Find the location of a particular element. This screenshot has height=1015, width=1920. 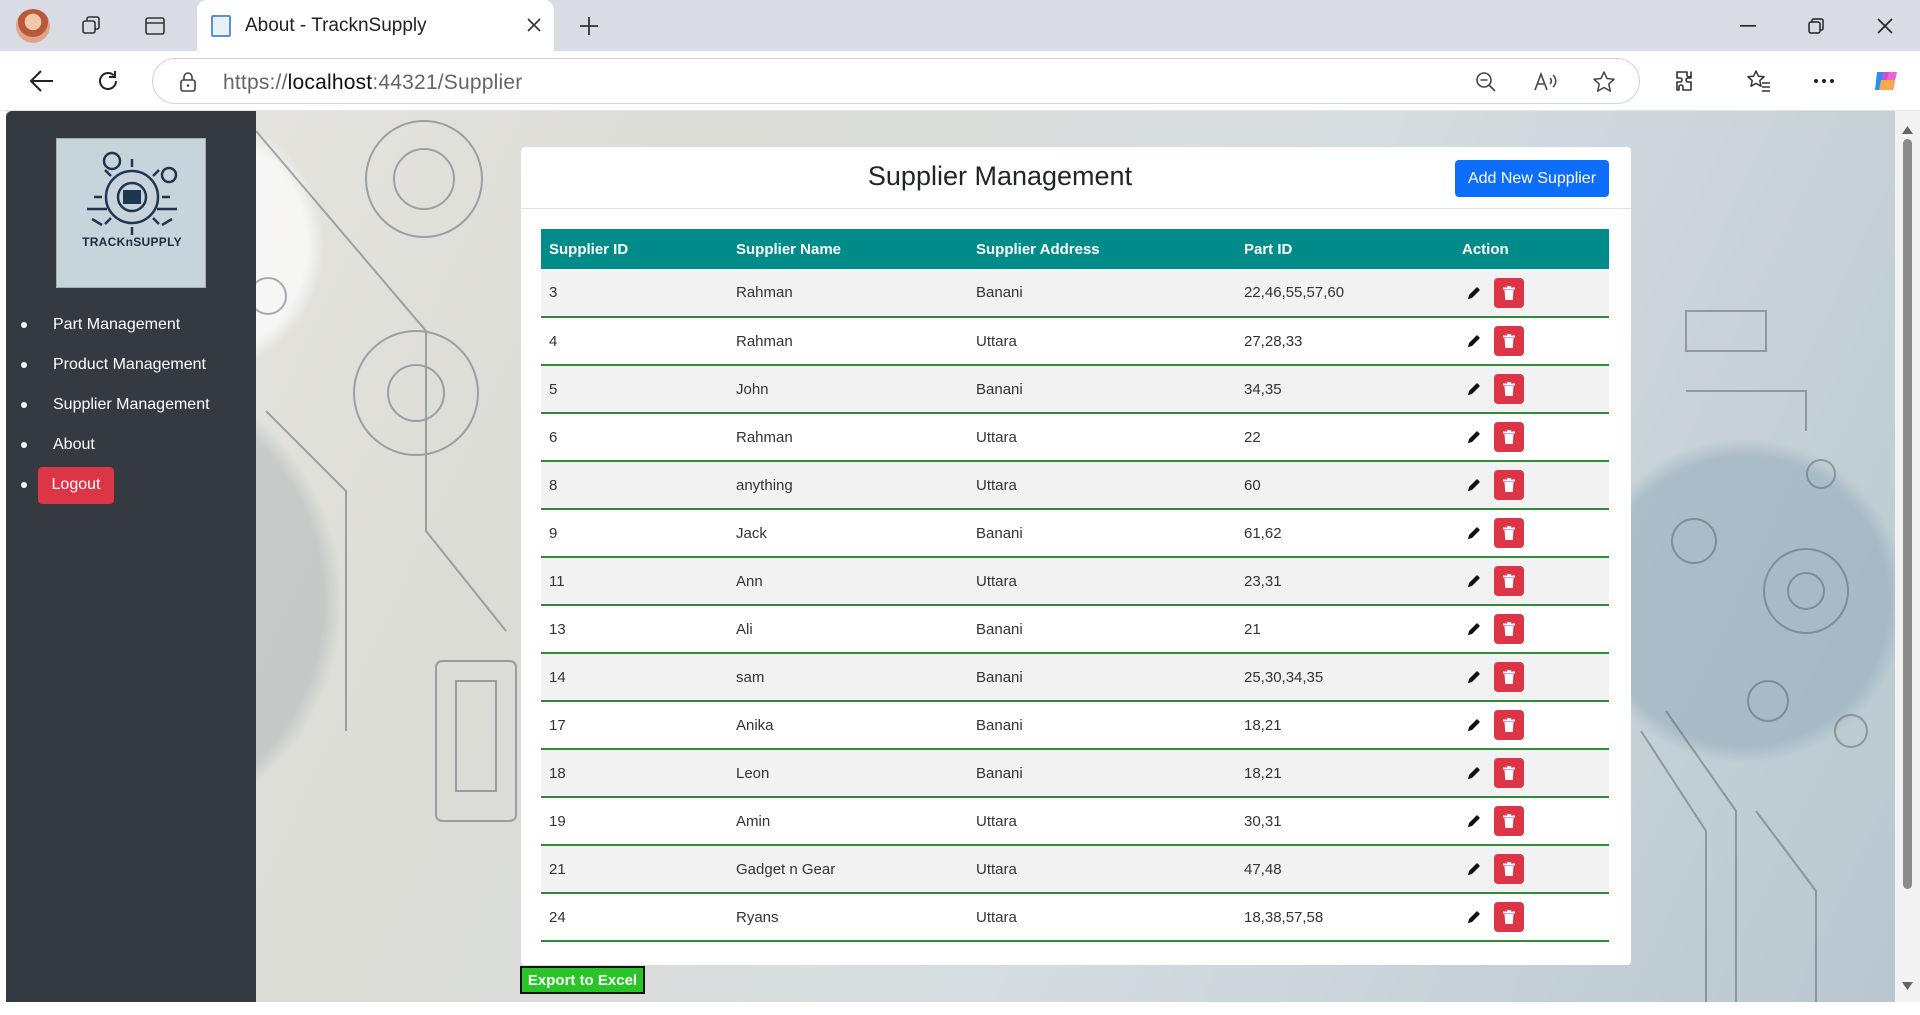

supplier-id-cell: 8 is located at coordinates (553, 485).